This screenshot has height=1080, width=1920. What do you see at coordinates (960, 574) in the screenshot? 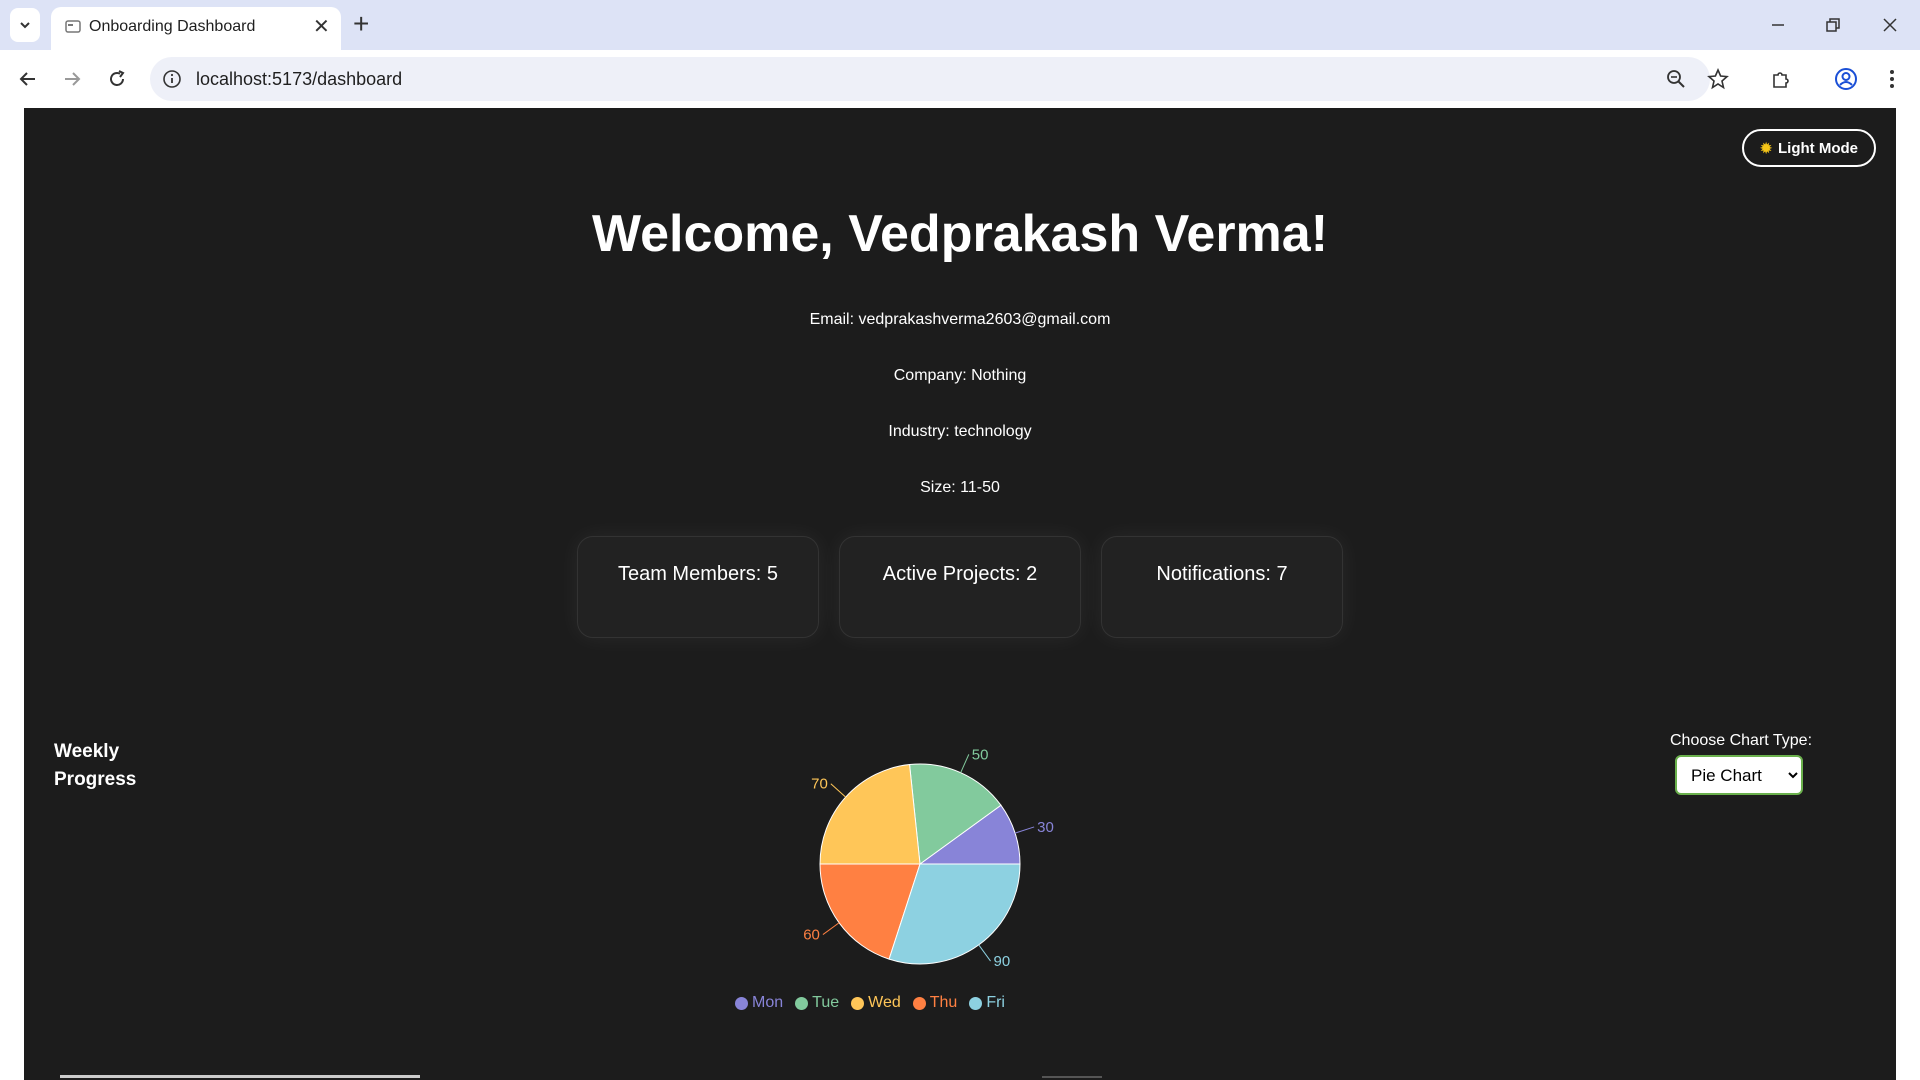
I see `active-projects-label: Active Projects: 2` at bounding box center [960, 574].